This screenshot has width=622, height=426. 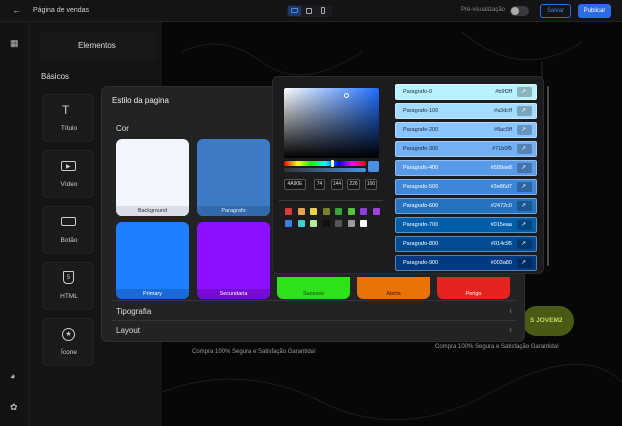 What do you see at coordinates (294, 11) in the screenshot?
I see `desktop-icon` at bounding box center [294, 11].